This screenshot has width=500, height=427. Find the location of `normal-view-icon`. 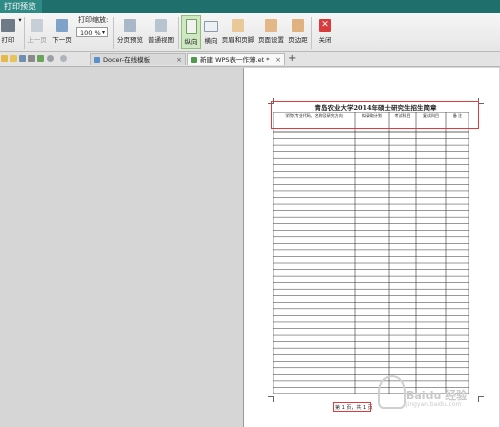

normal-view-icon is located at coordinates (161, 25).